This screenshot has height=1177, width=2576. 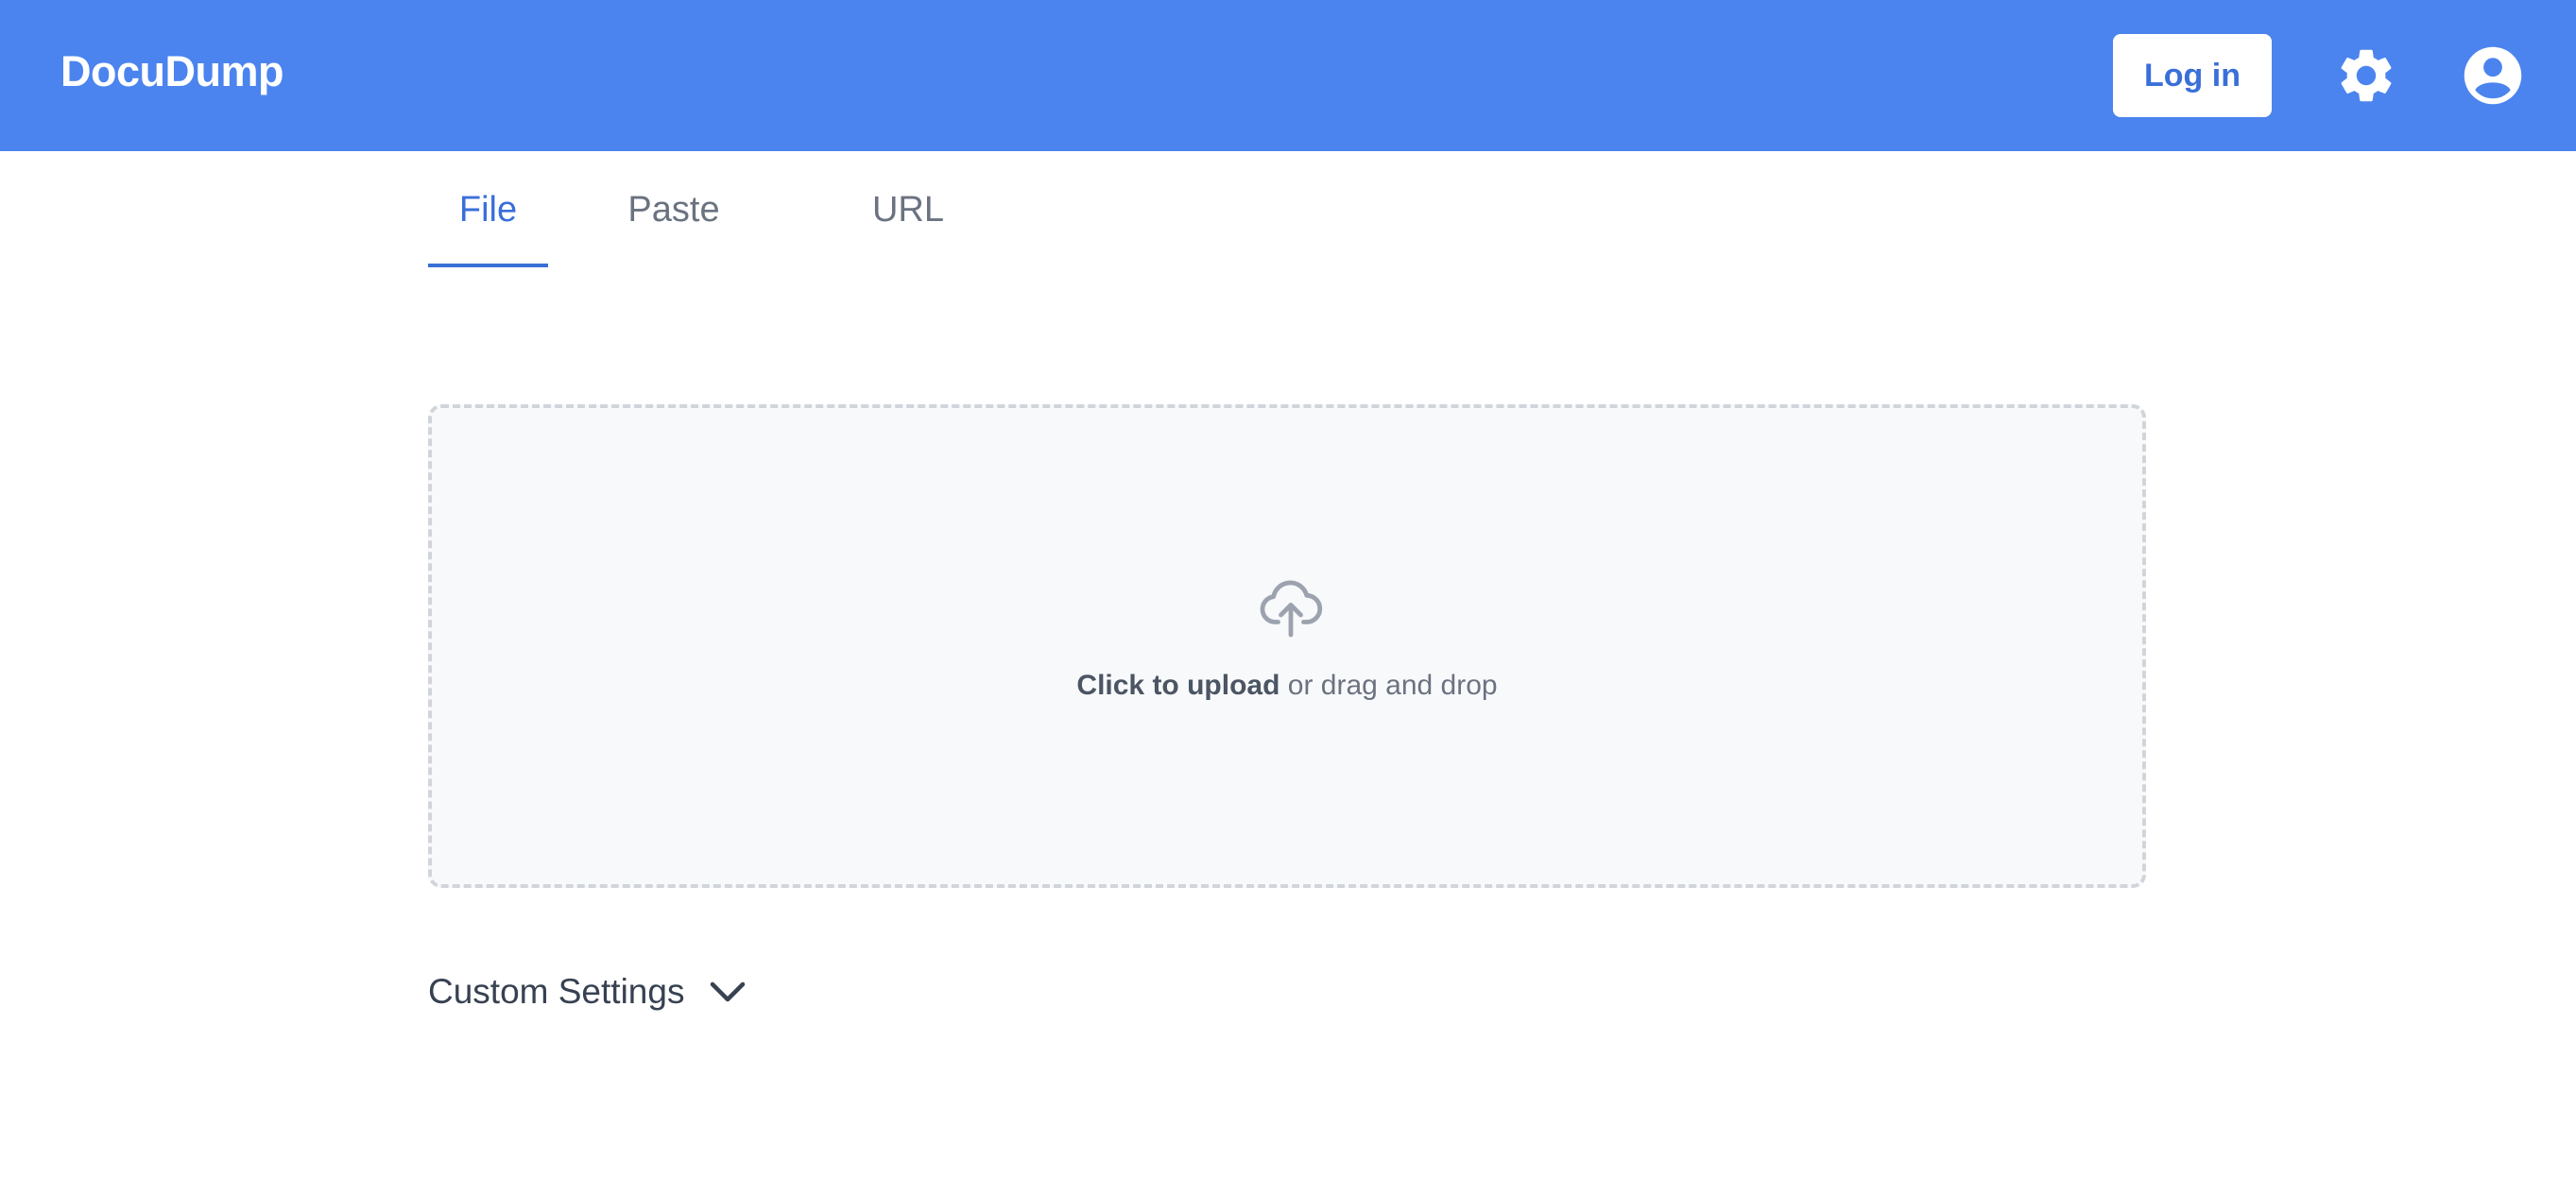 What do you see at coordinates (1291, 609) in the screenshot?
I see `cloud-upload-icon` at bounding box center [1291, 609].